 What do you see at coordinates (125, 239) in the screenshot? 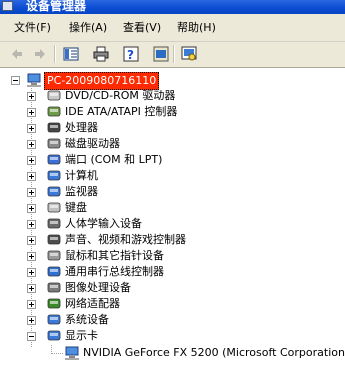
I see `tree-category-label: 声音、视频和游戏控制器` at bounding box center [125, 239].